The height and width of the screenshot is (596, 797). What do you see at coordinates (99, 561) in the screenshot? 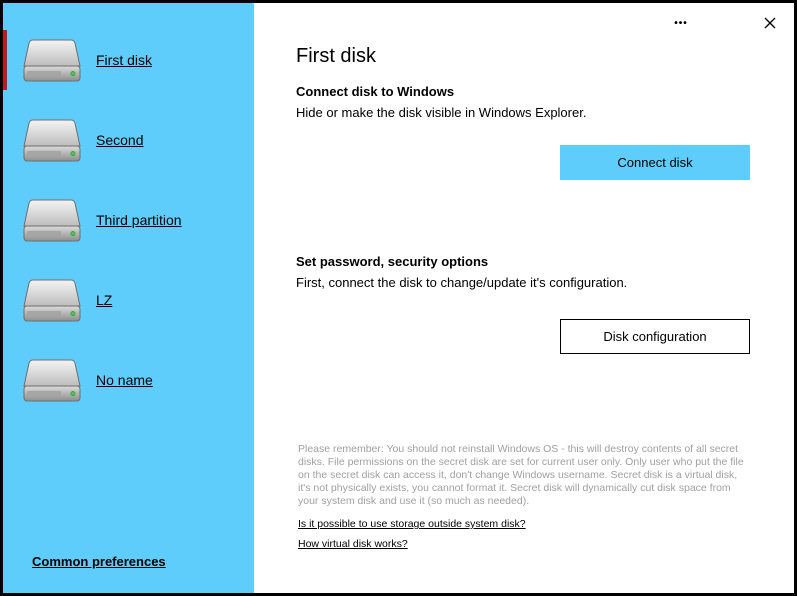
I see `common-preferences-link: Common preferences` at bounding box center [99, 561].